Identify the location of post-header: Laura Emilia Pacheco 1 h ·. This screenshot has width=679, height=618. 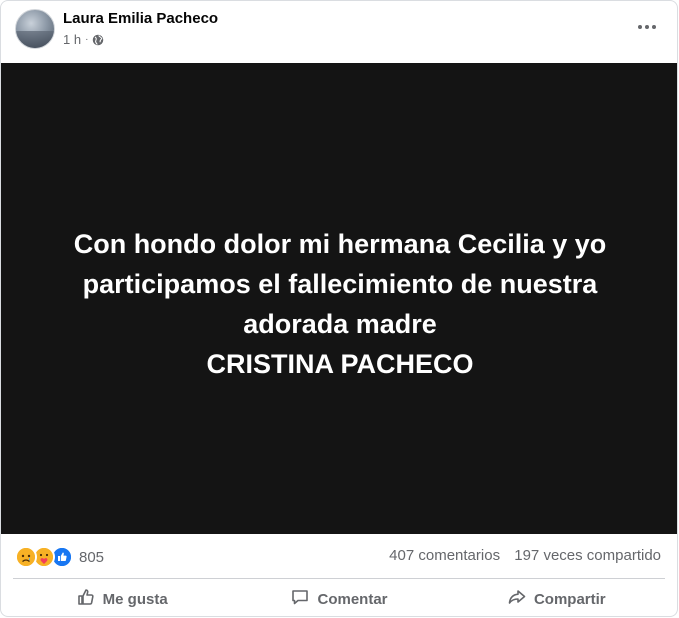
(339, 32).